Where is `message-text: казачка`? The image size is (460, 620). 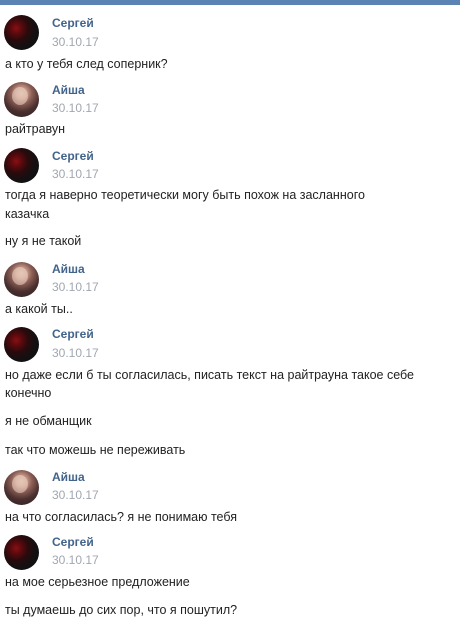 message-text: казачка is located at coordinates (27, 214).